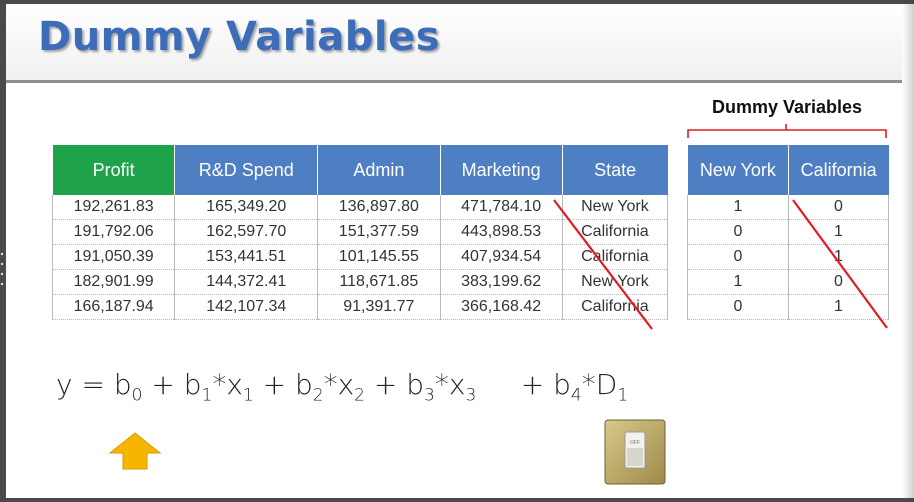 This screenshot has width=914, height=502. Describe the element at coordinates (135, 451) in the screenshot. I see `up-arrow-icon` at that location.